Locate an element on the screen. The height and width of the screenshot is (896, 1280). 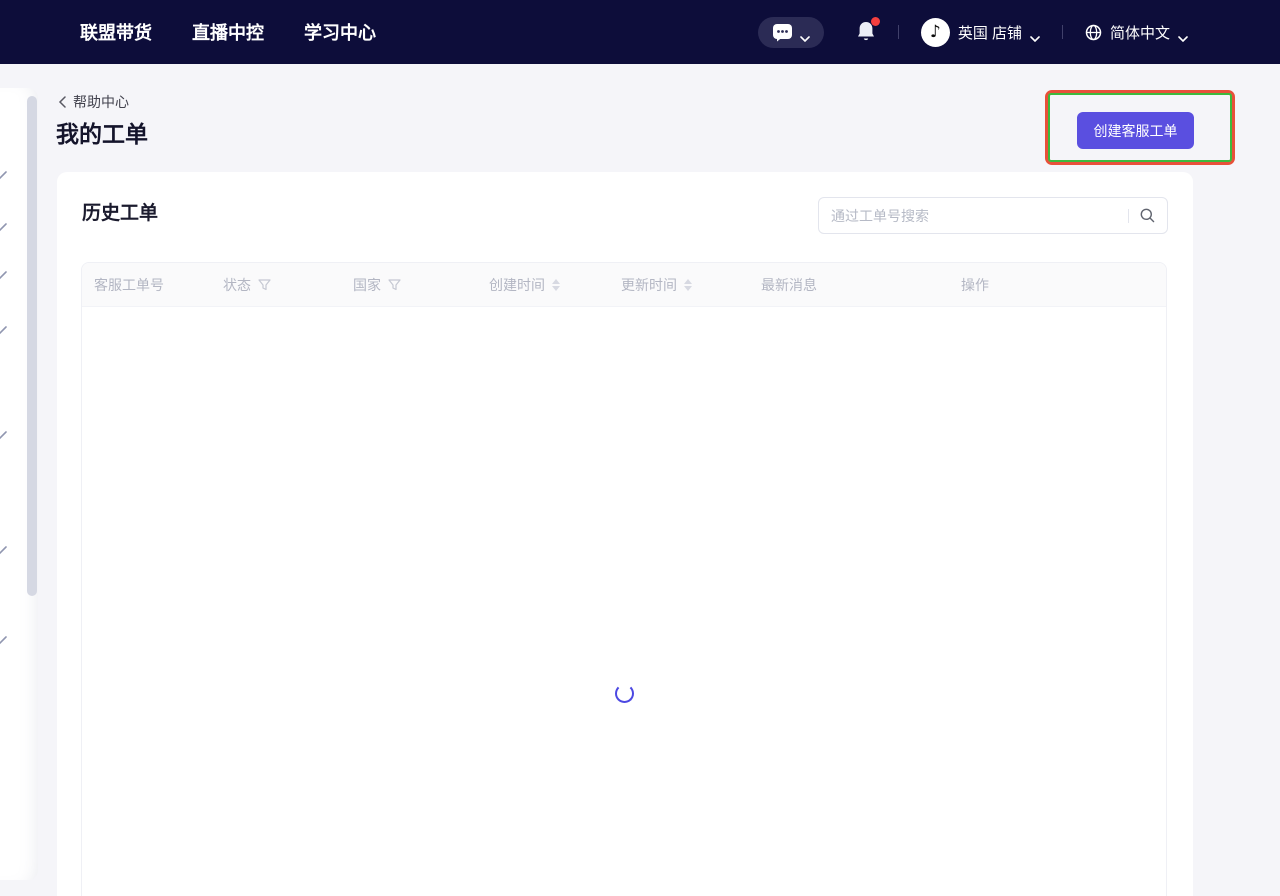
sidebar-scrollbar-thumb is located at coordinates (32, 346).